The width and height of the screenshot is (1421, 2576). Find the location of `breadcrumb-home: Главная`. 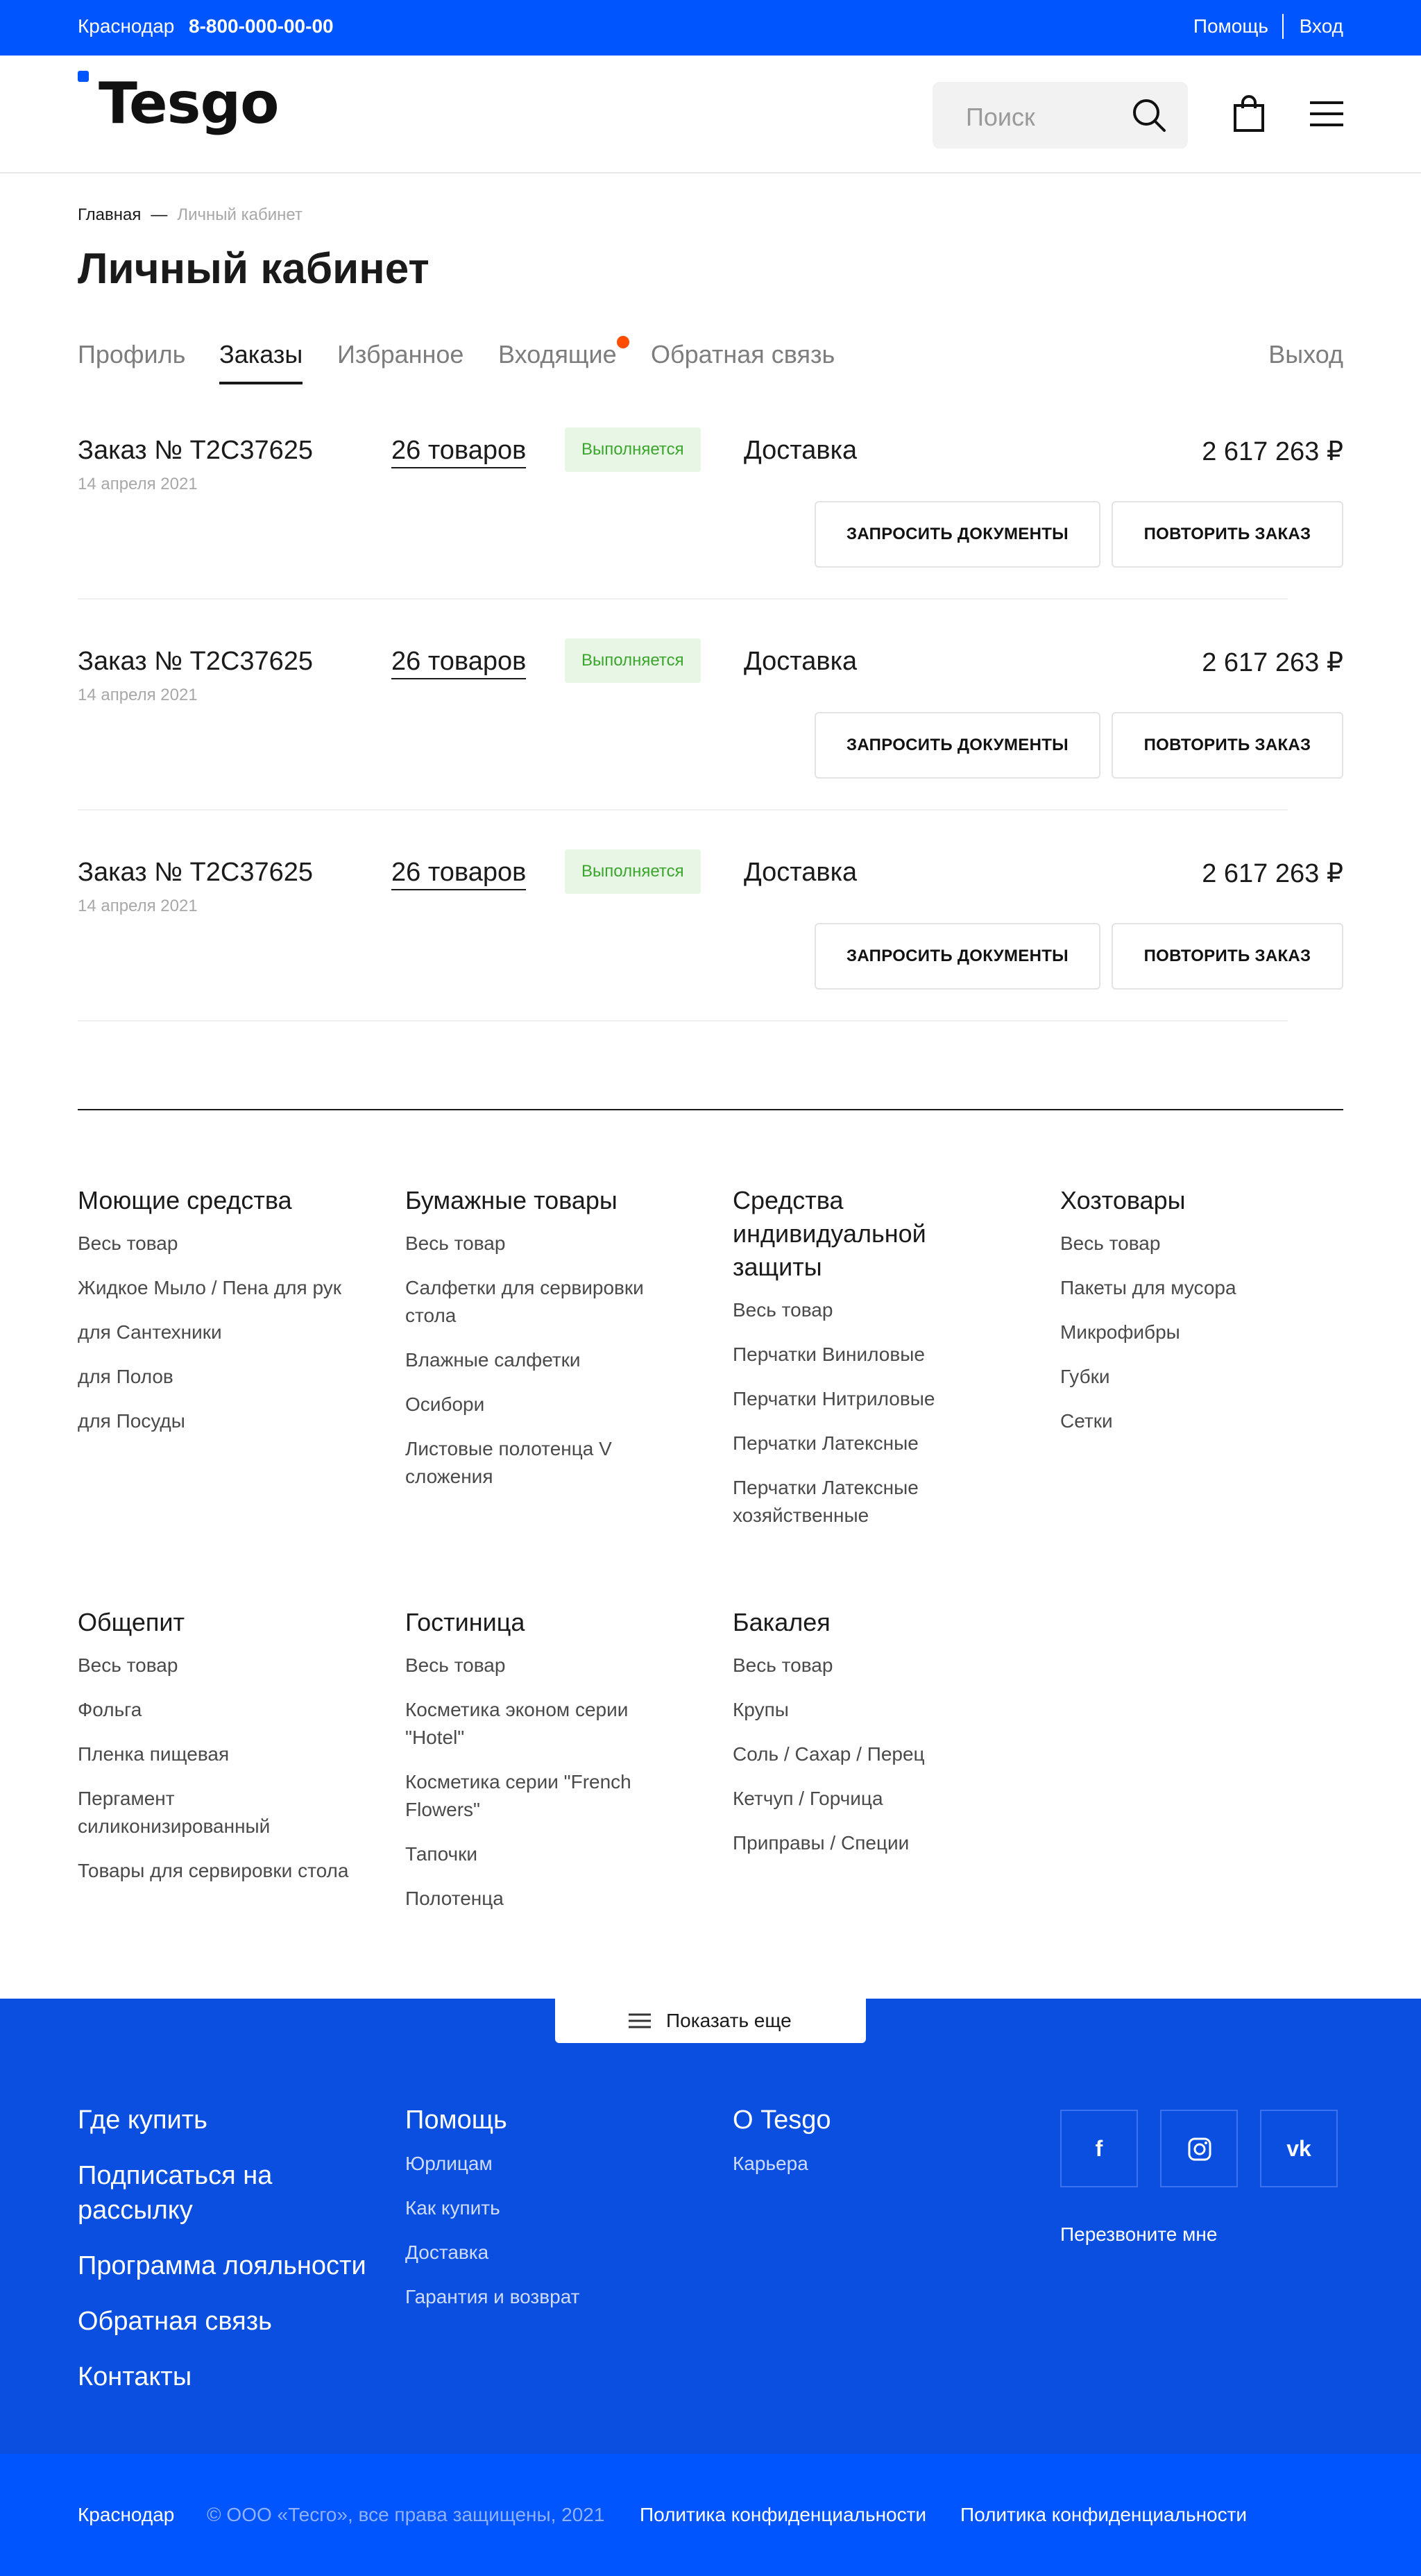

breadcrumb-home: Главная is located at coordinates (109, 215).